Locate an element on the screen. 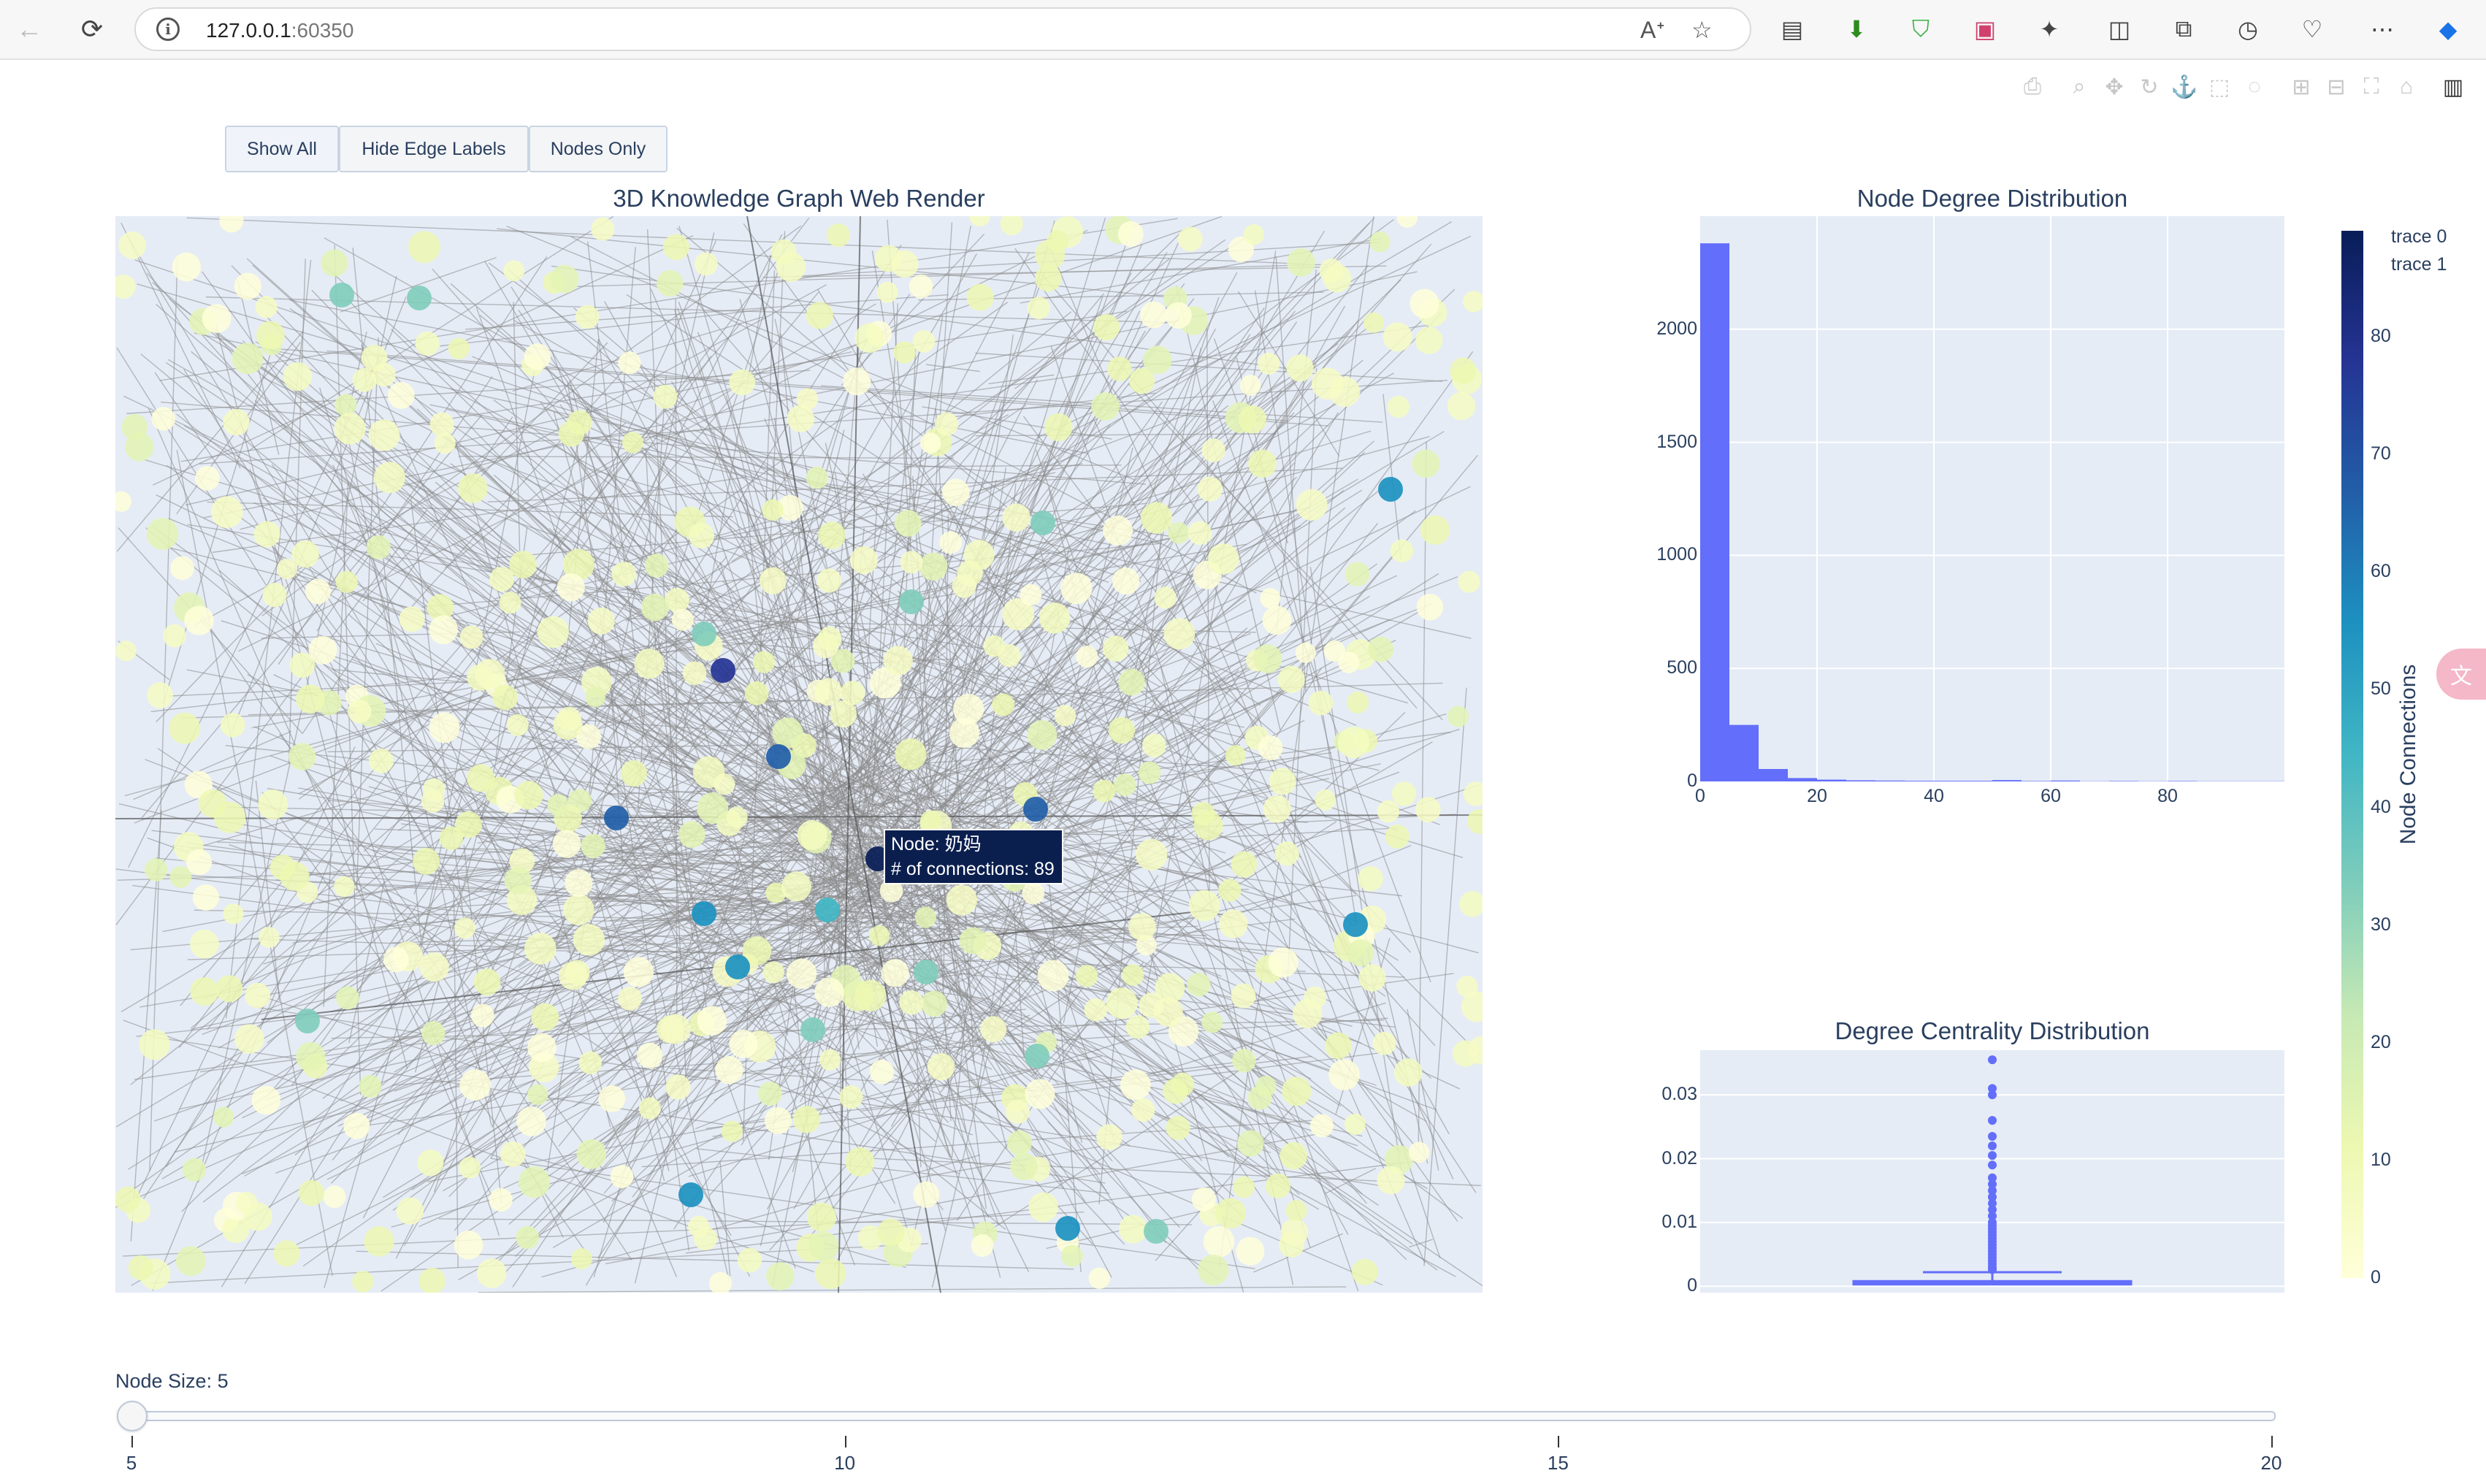  address-bar: i 127.0.0.1:60350 Aᐩ ☆ is located at coordinates (942, 29).